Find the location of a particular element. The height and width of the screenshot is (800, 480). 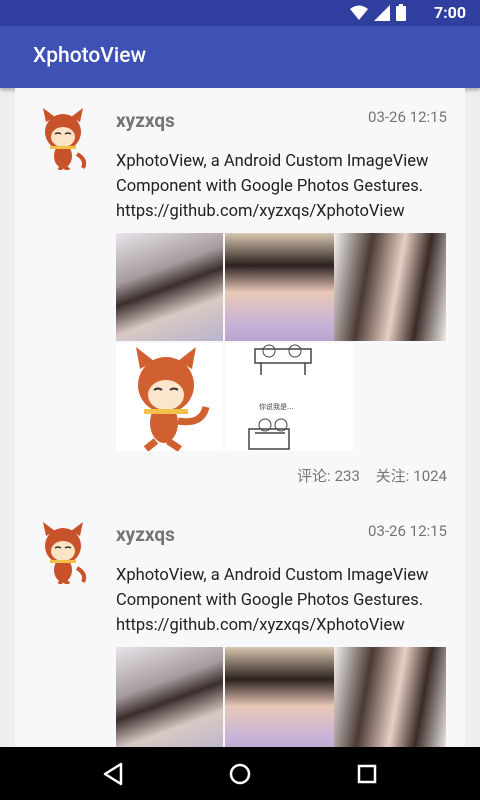

follows-label: 关注: is located at coordinates (392, 476).